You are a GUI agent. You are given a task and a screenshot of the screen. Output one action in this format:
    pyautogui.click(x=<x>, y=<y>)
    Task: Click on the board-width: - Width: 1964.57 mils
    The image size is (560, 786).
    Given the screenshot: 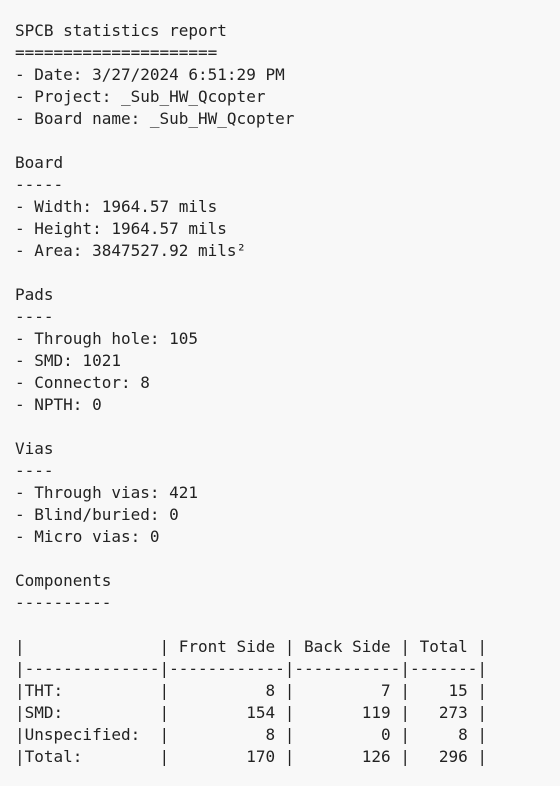 What is the action you would take?
    pyautogui.click(x=116, y=206)
    